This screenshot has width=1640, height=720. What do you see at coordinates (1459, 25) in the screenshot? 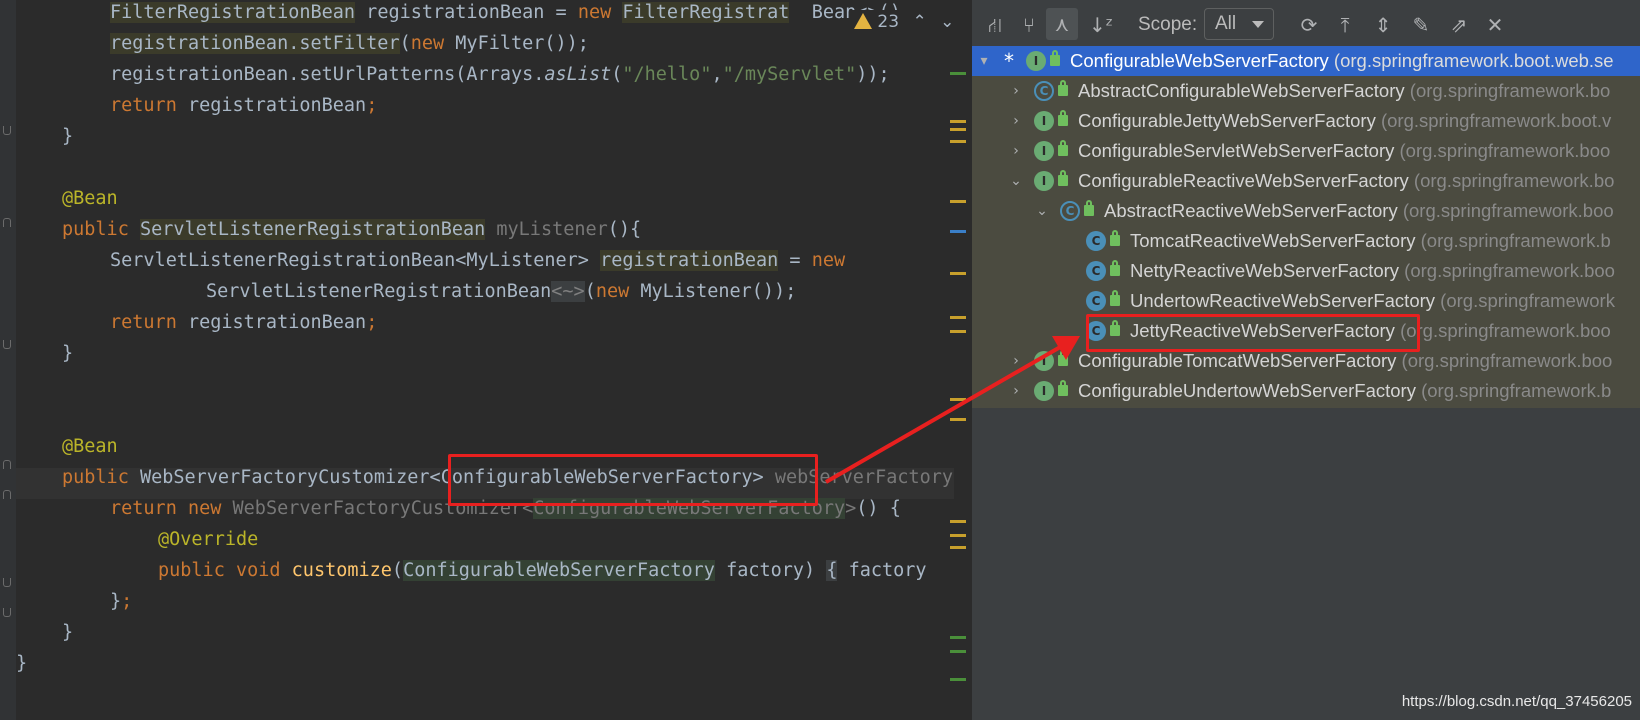
I see `open-in-window-button: ⇗` at bounding box center [1459, 25].